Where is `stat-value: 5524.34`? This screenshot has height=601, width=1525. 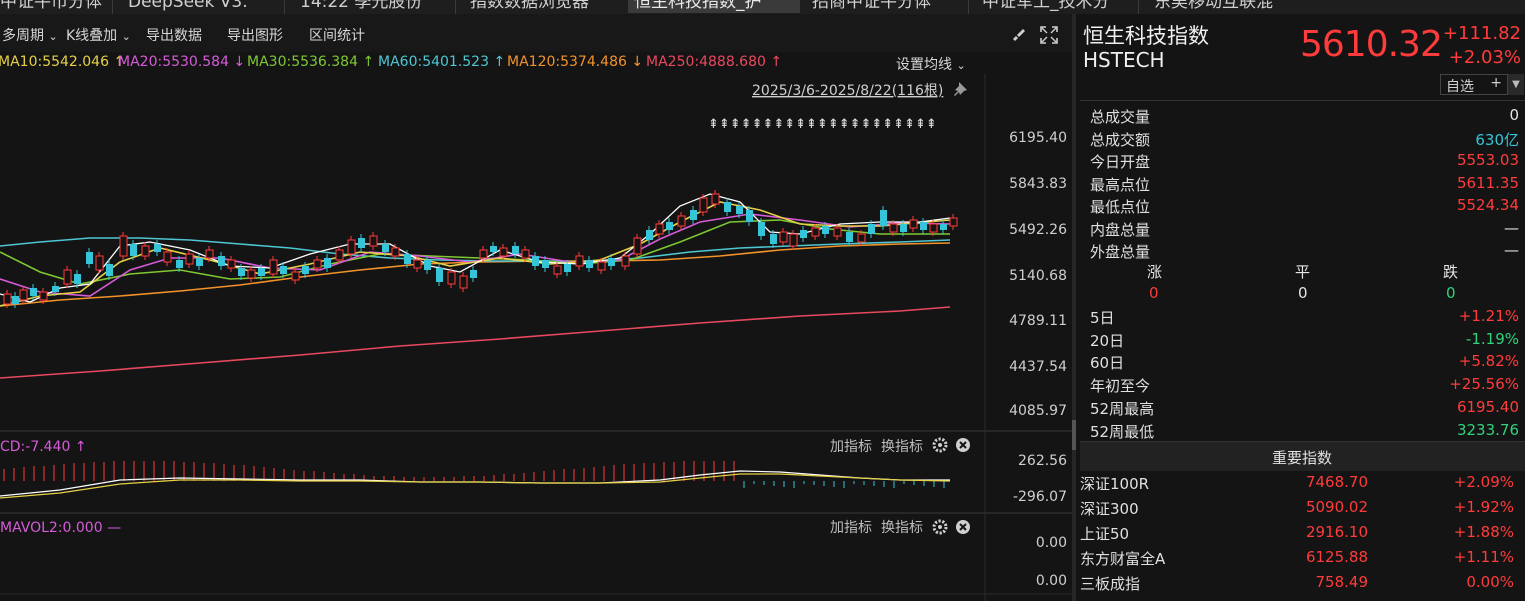
stat-value: 5524.34 is located at coordinates (1487, 205).